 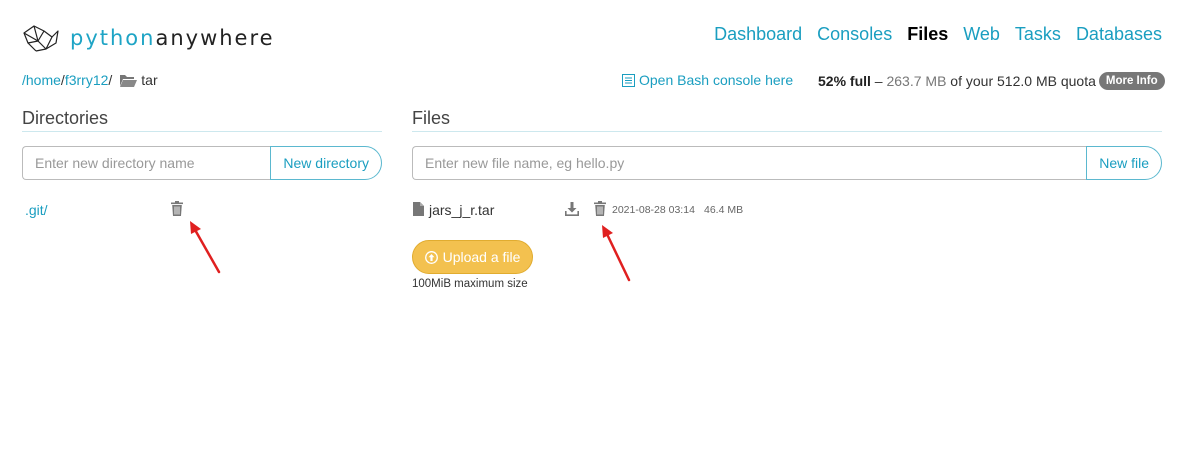 What do you see at coordinates (41, 38) in the screenshot?
I see `pythonanywhere-logo-icon` at bounding box center [41, 38].